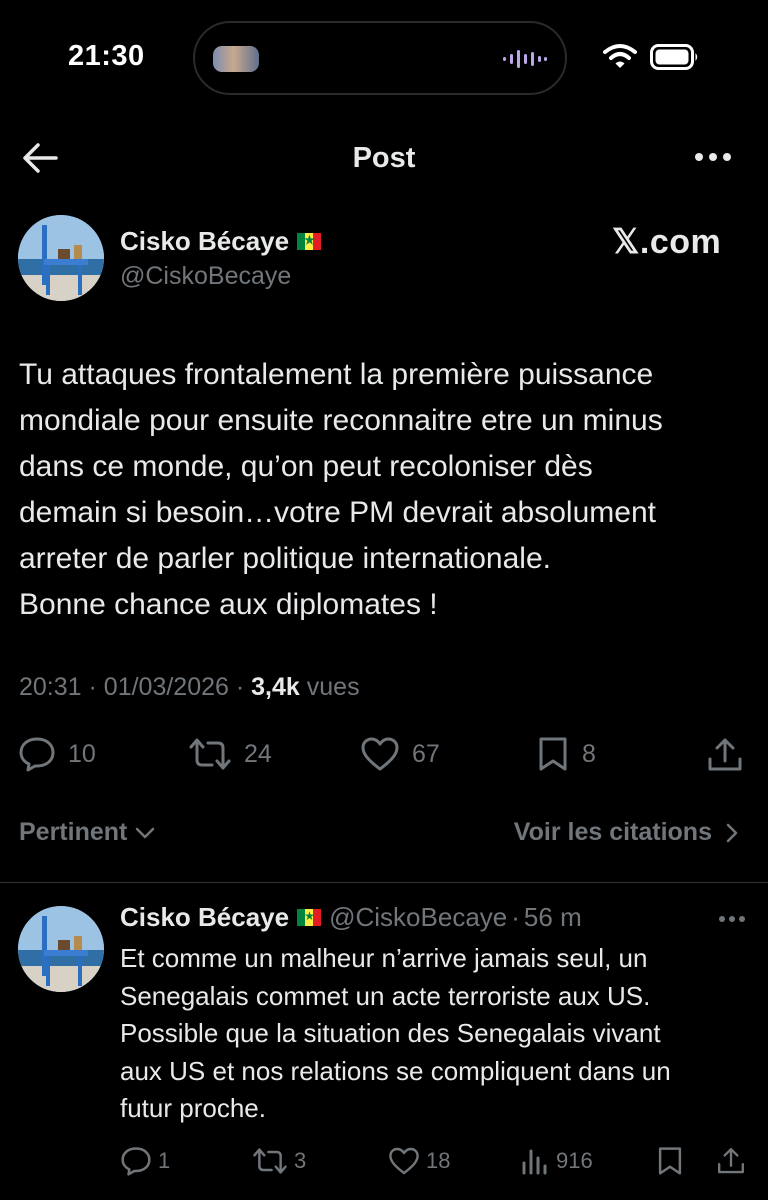 This screenshot has height=1200, width=768. Describe the element at coordinates (258, 753) in the screenshot. I see `repost-count: 24` at that location.